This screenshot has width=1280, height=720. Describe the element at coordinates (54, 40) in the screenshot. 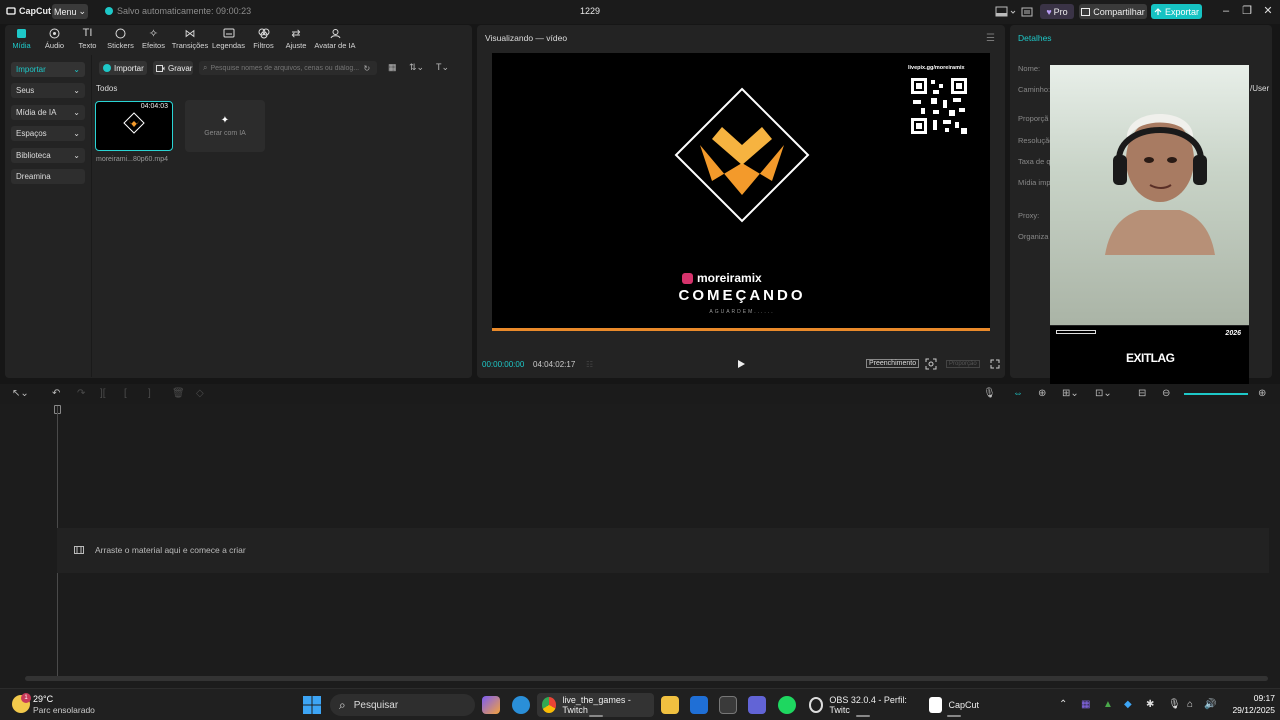

I see `tab-audio: Áudio` at that location.